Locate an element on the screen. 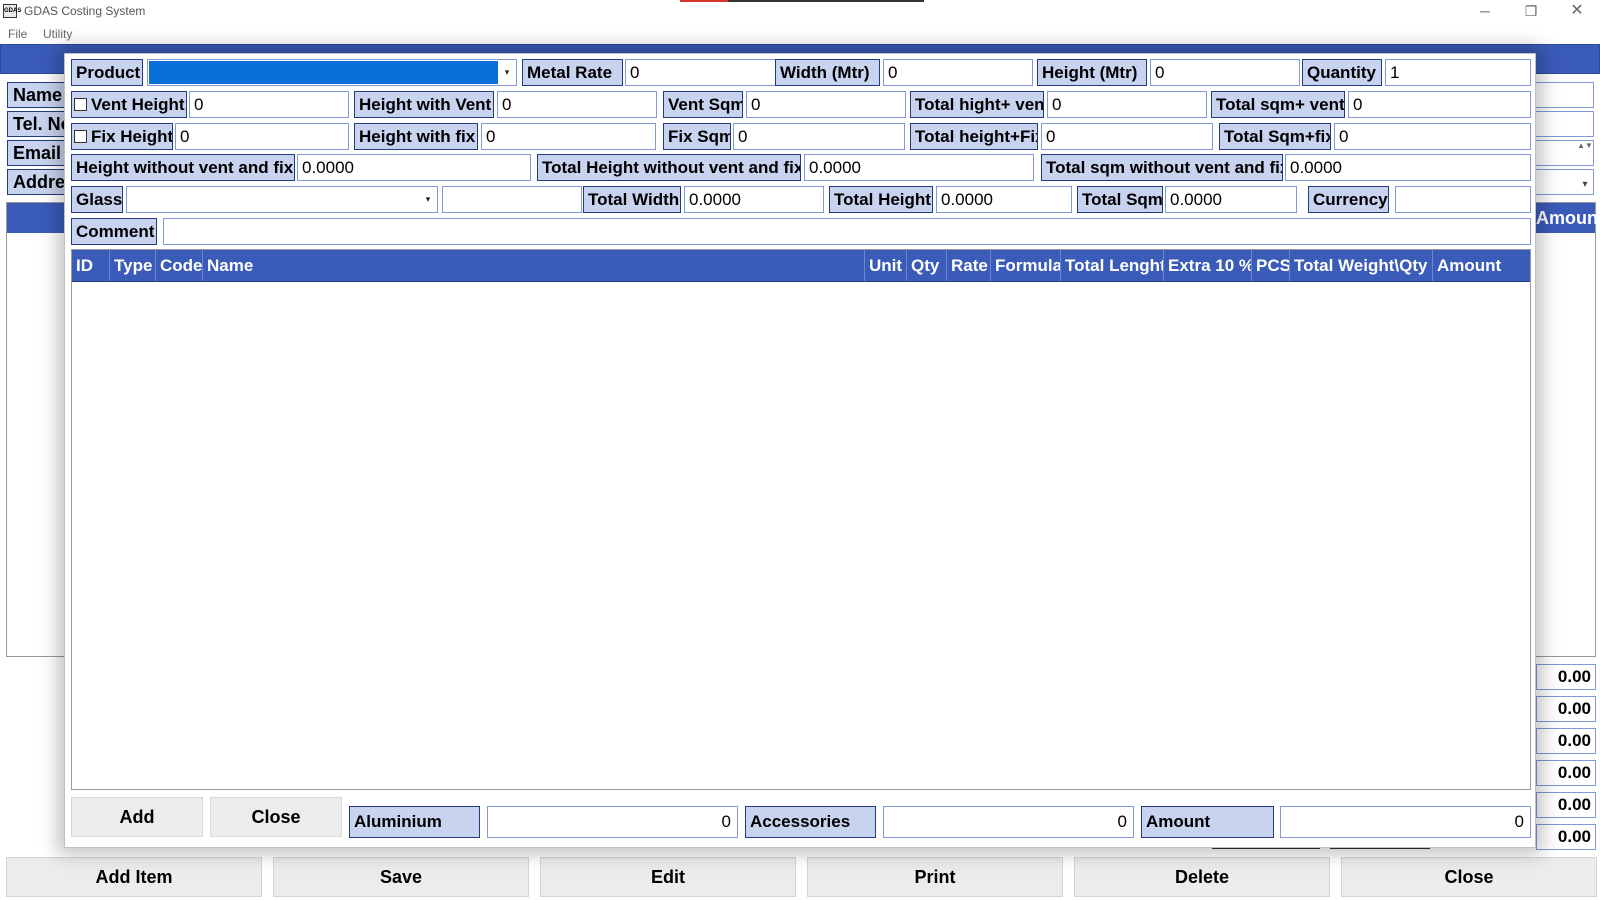 This screenshot has width=1600, height=900. bg-total-5: 0.00 is located at coordinates (1566, 805).